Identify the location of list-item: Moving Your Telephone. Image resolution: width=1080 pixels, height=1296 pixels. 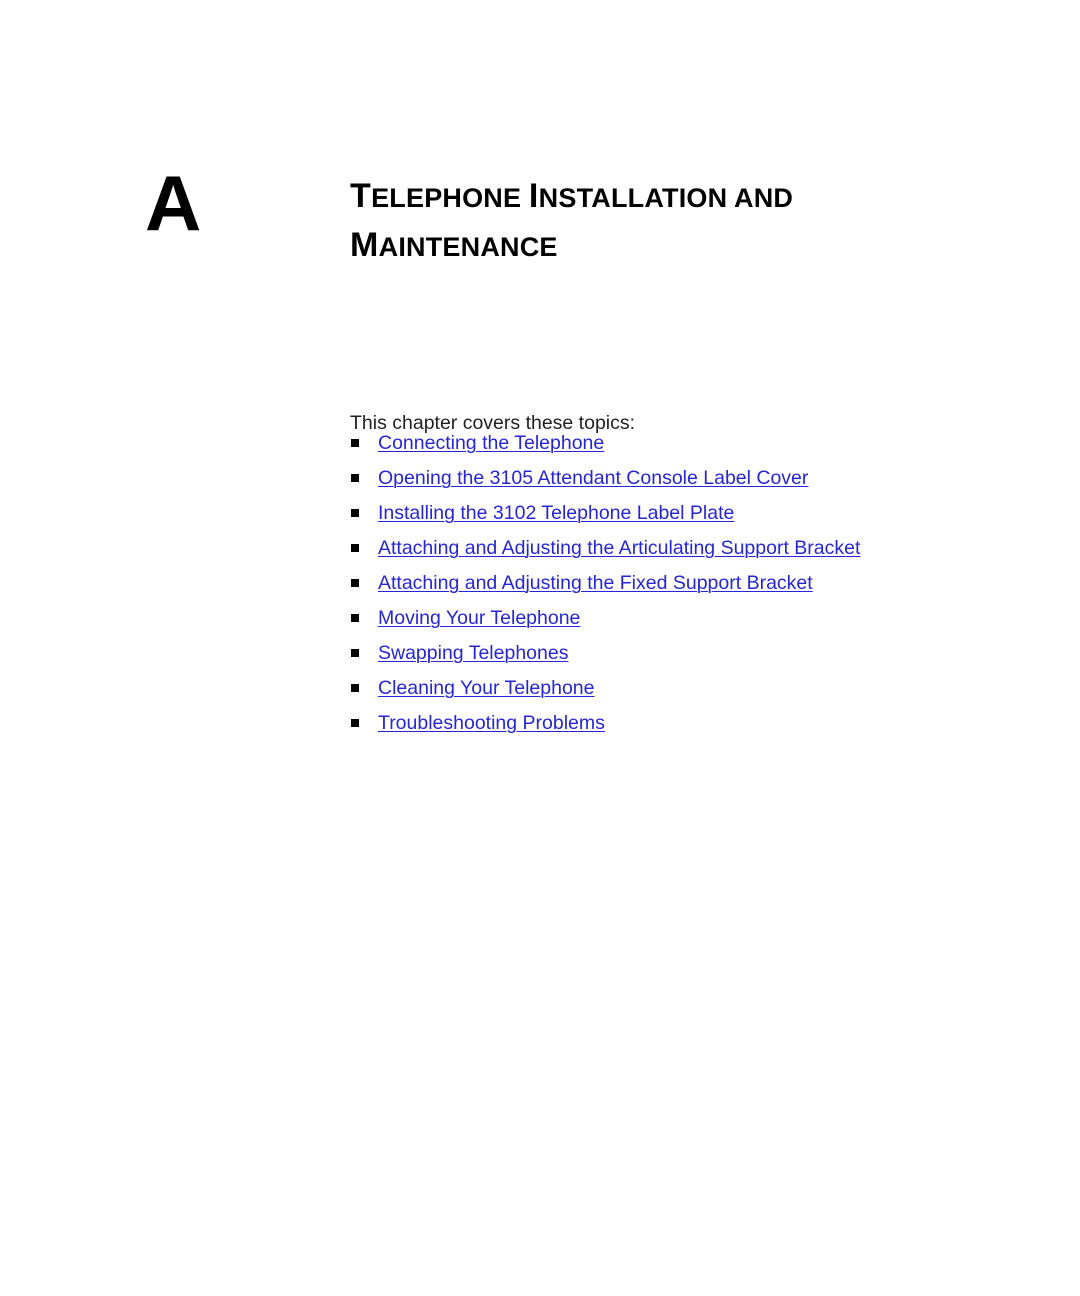
(660, 617).